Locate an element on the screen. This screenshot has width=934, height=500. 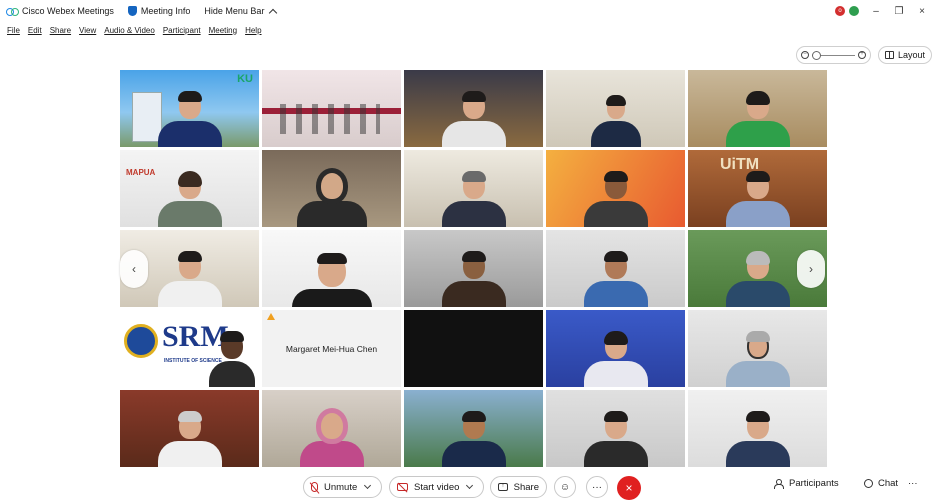
zoom-in-icon: + is located at coordinates (862, 55).